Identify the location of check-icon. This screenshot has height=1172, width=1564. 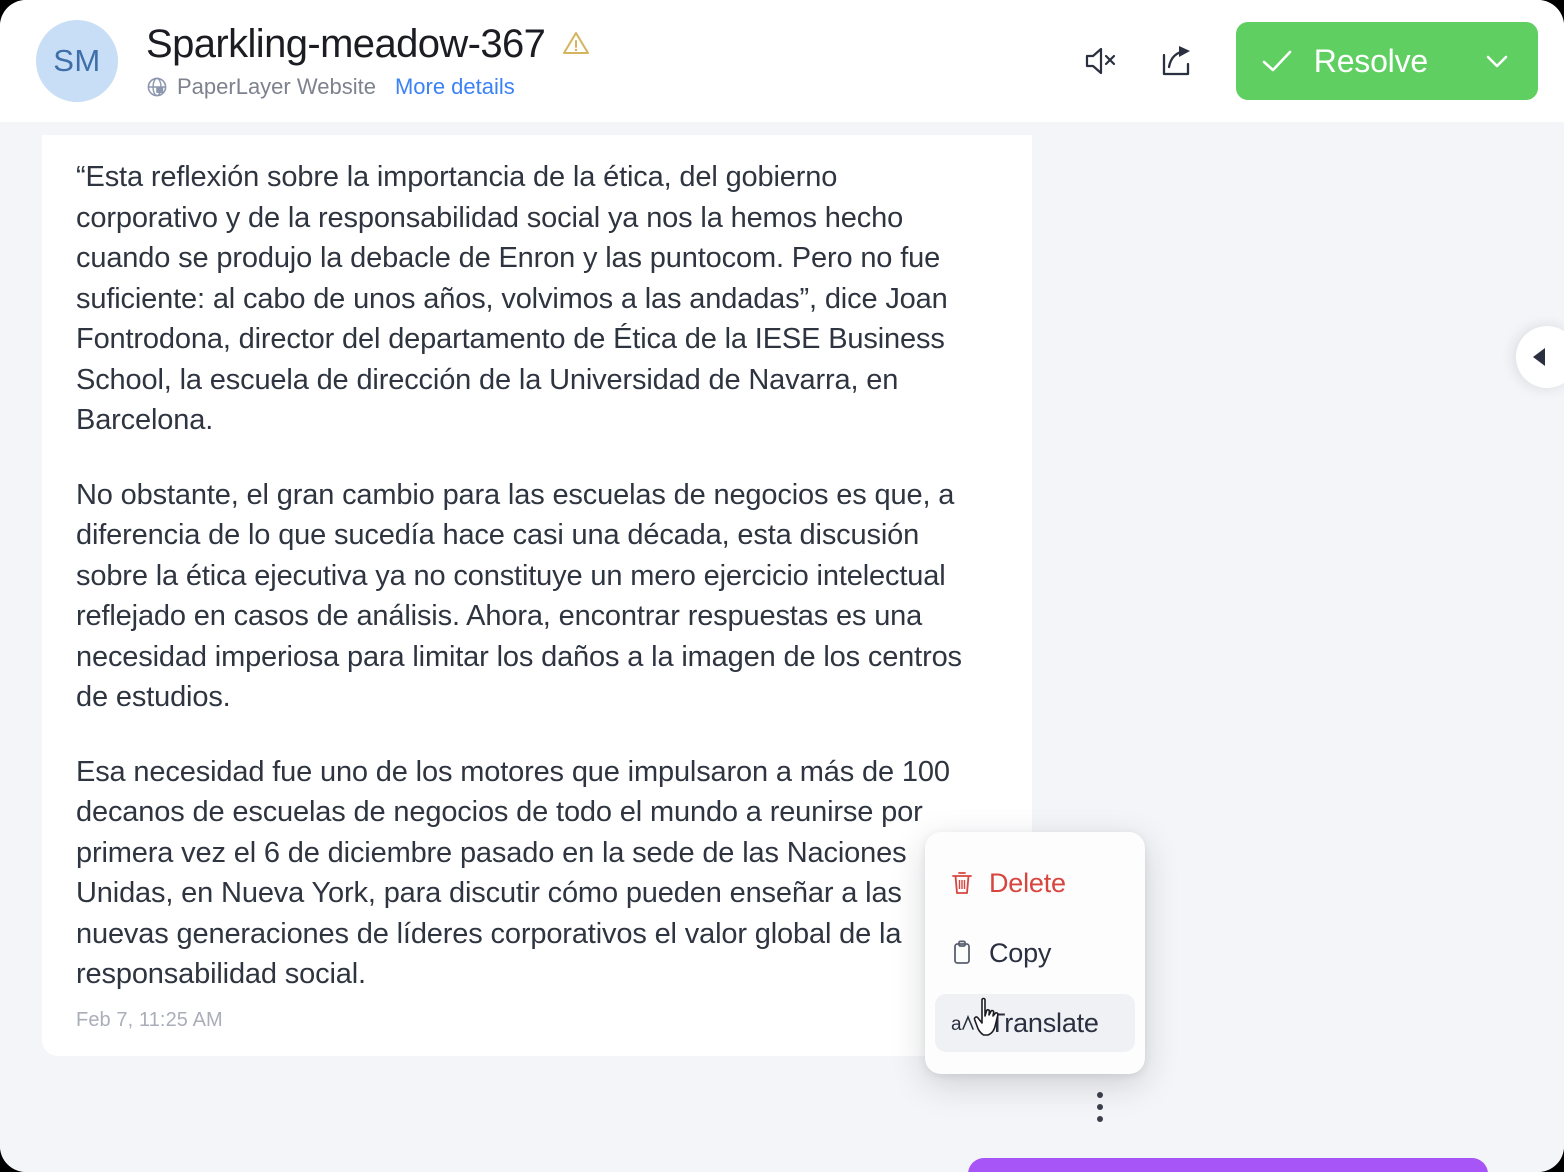
(1277, 61).